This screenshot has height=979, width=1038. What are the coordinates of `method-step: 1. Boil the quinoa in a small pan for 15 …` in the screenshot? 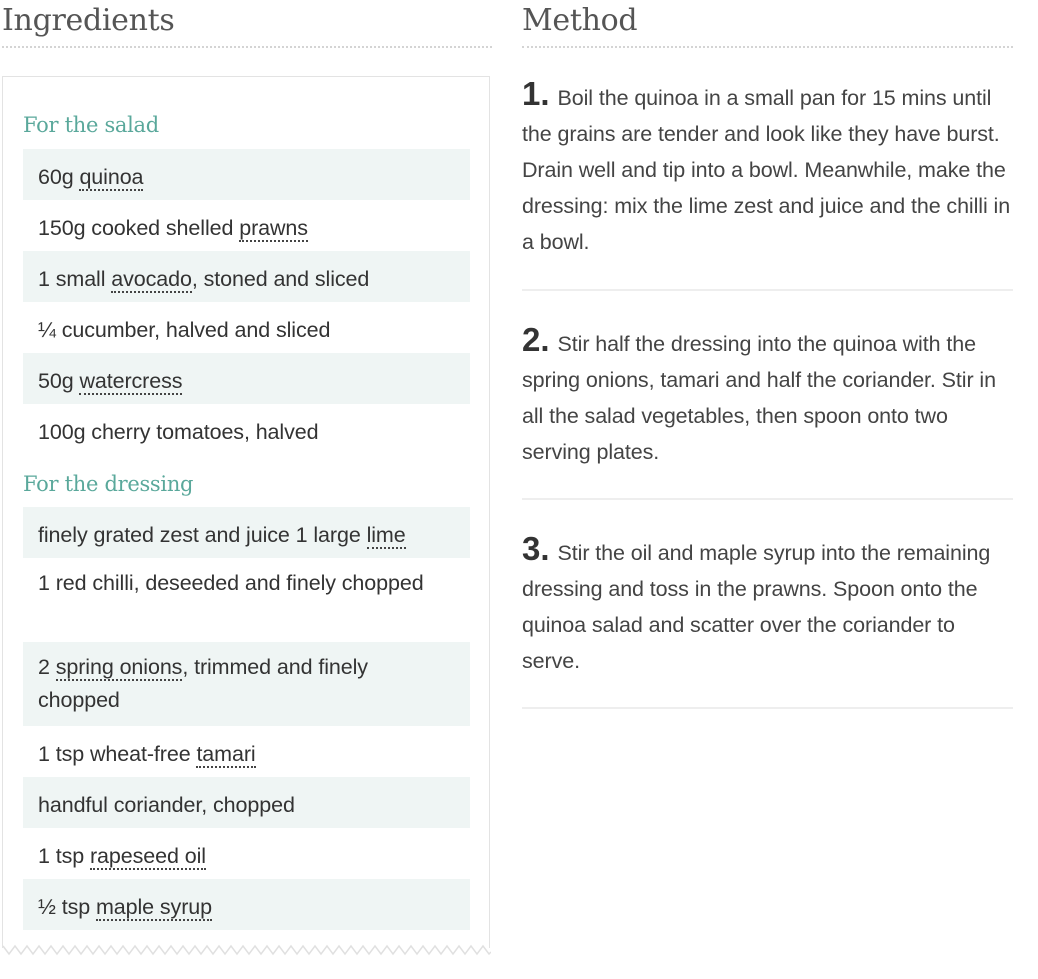 It's located at (767, 183).